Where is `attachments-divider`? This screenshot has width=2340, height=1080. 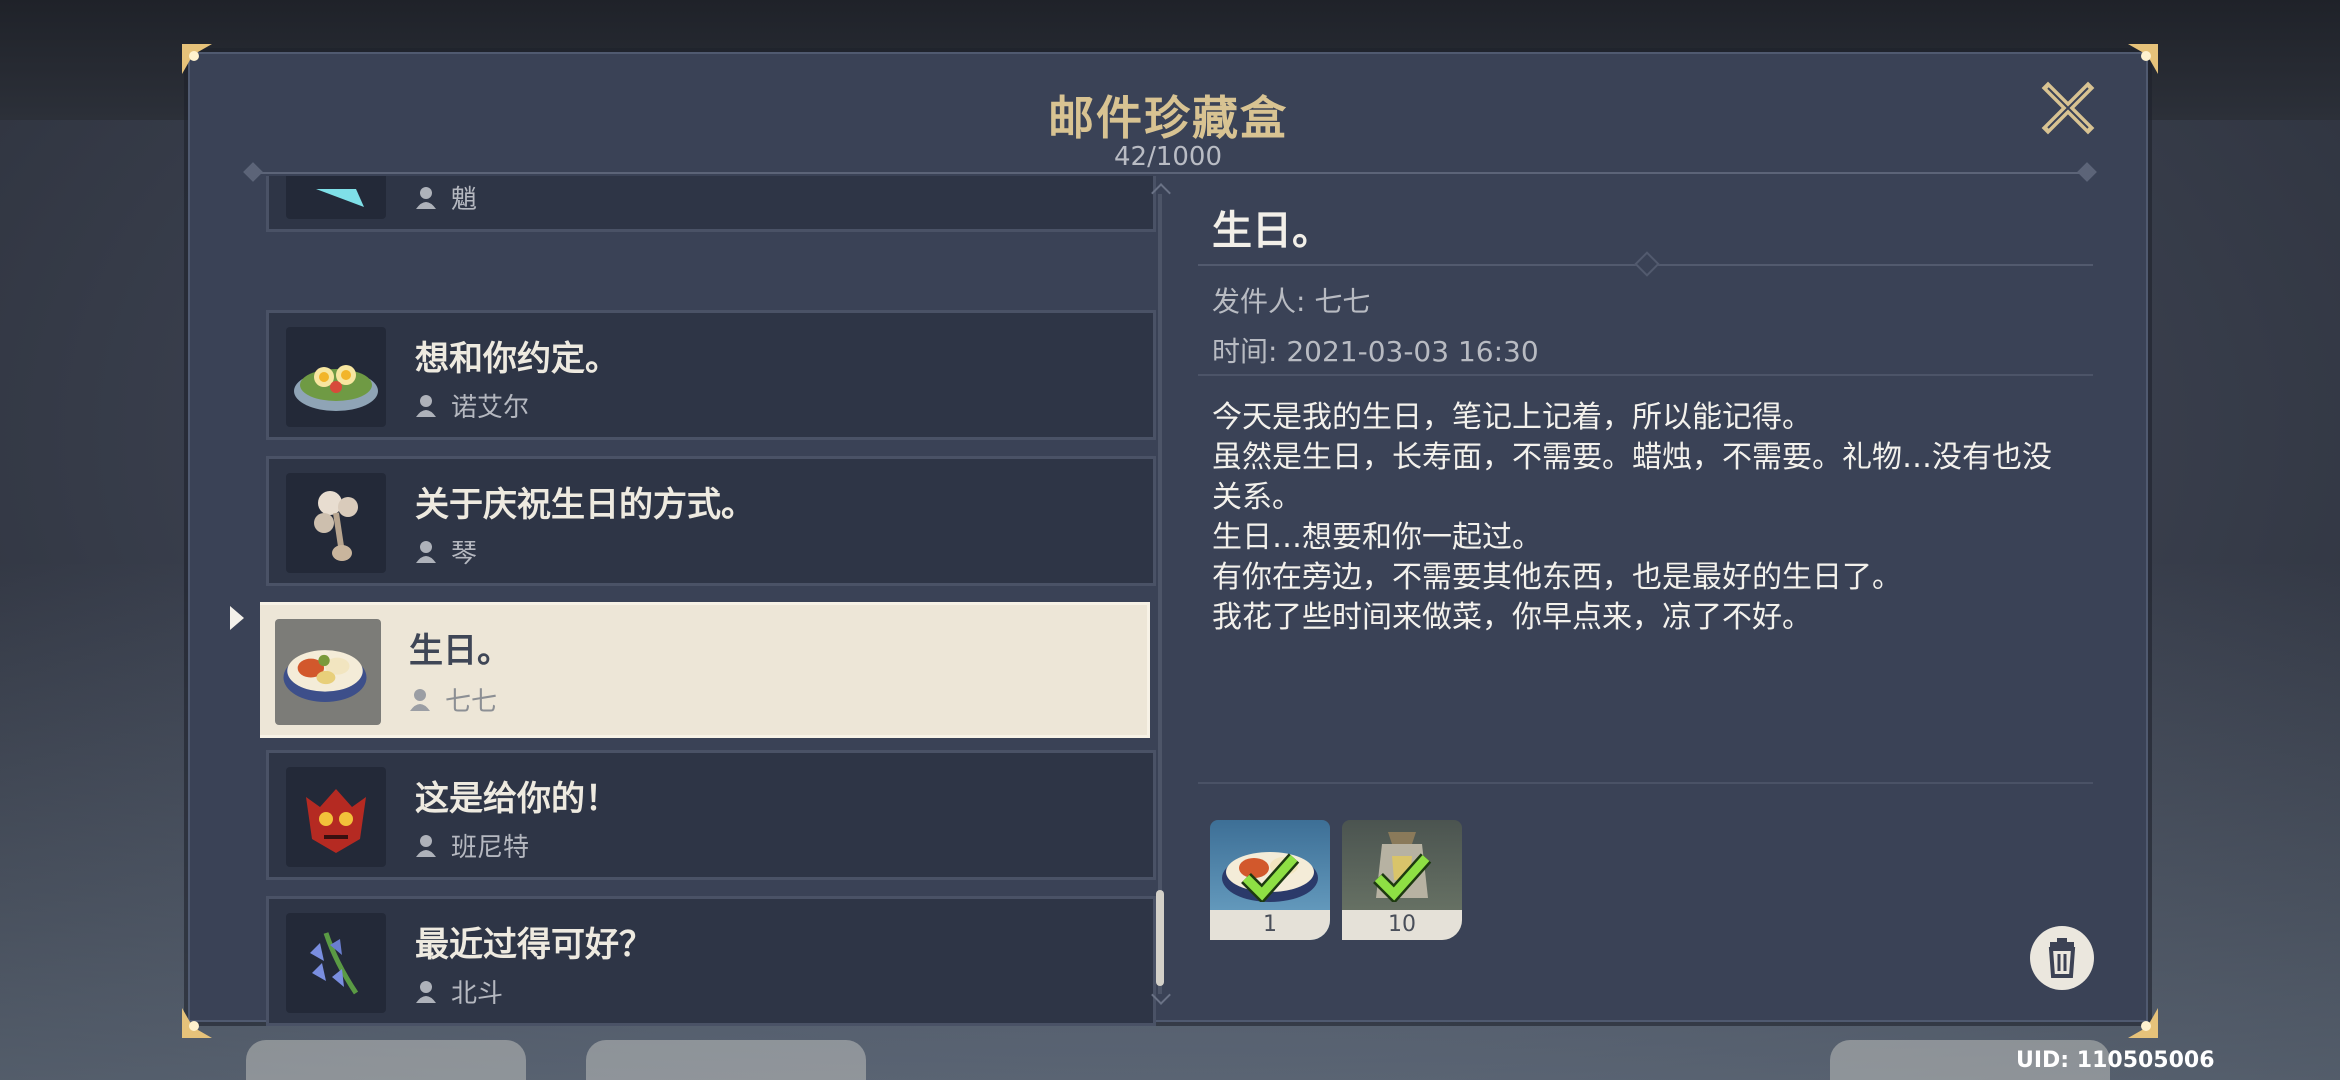
attachments-divider is located at coordinates (1645, 783).